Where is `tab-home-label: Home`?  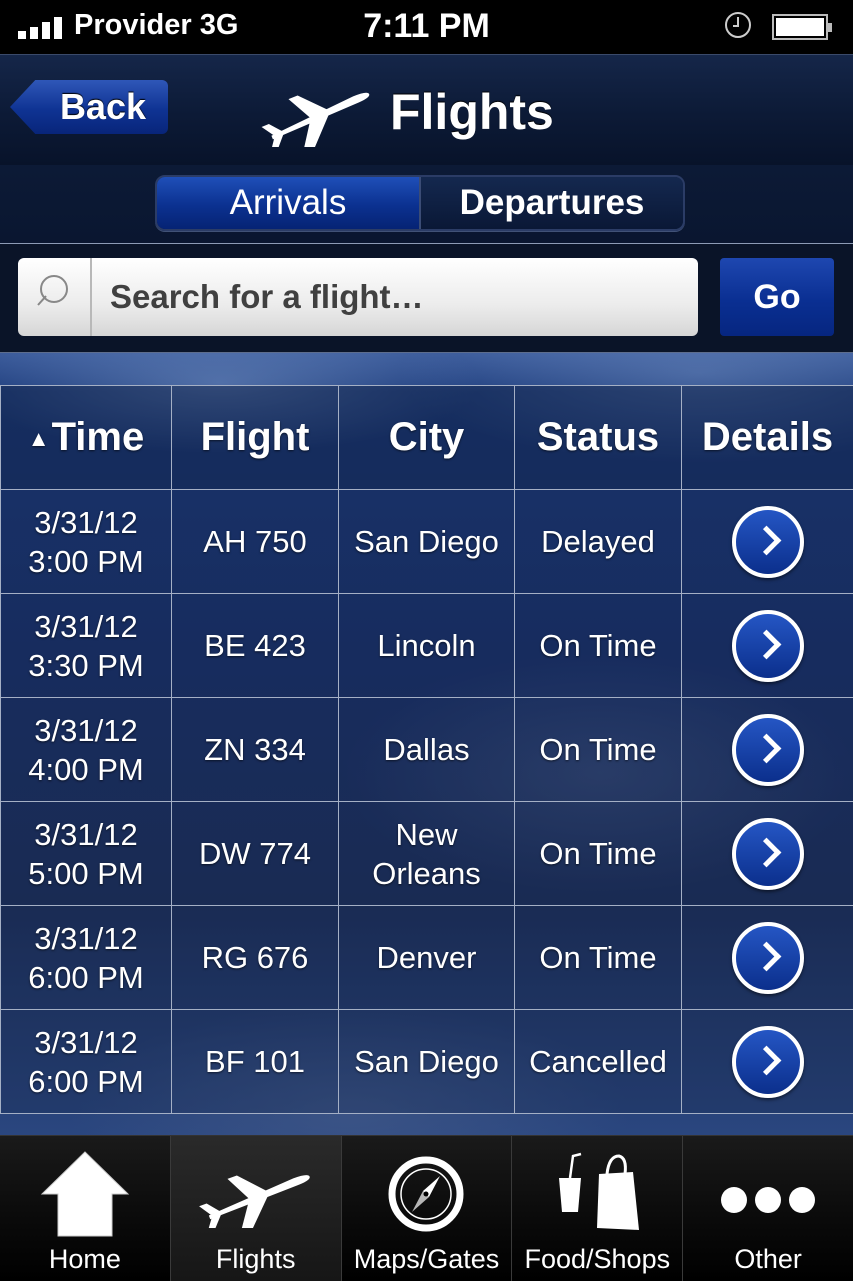 tab-home-label: Home is located at coordinates (85, 1259).